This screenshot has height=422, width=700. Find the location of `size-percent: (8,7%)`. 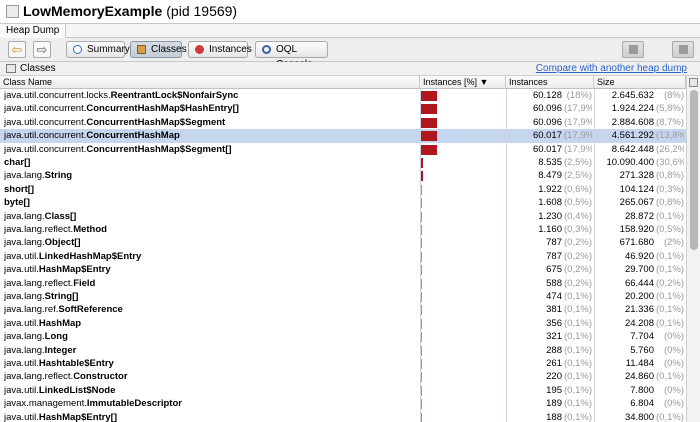

size-percent: (8,7%) is located at coordinates (670, 122).